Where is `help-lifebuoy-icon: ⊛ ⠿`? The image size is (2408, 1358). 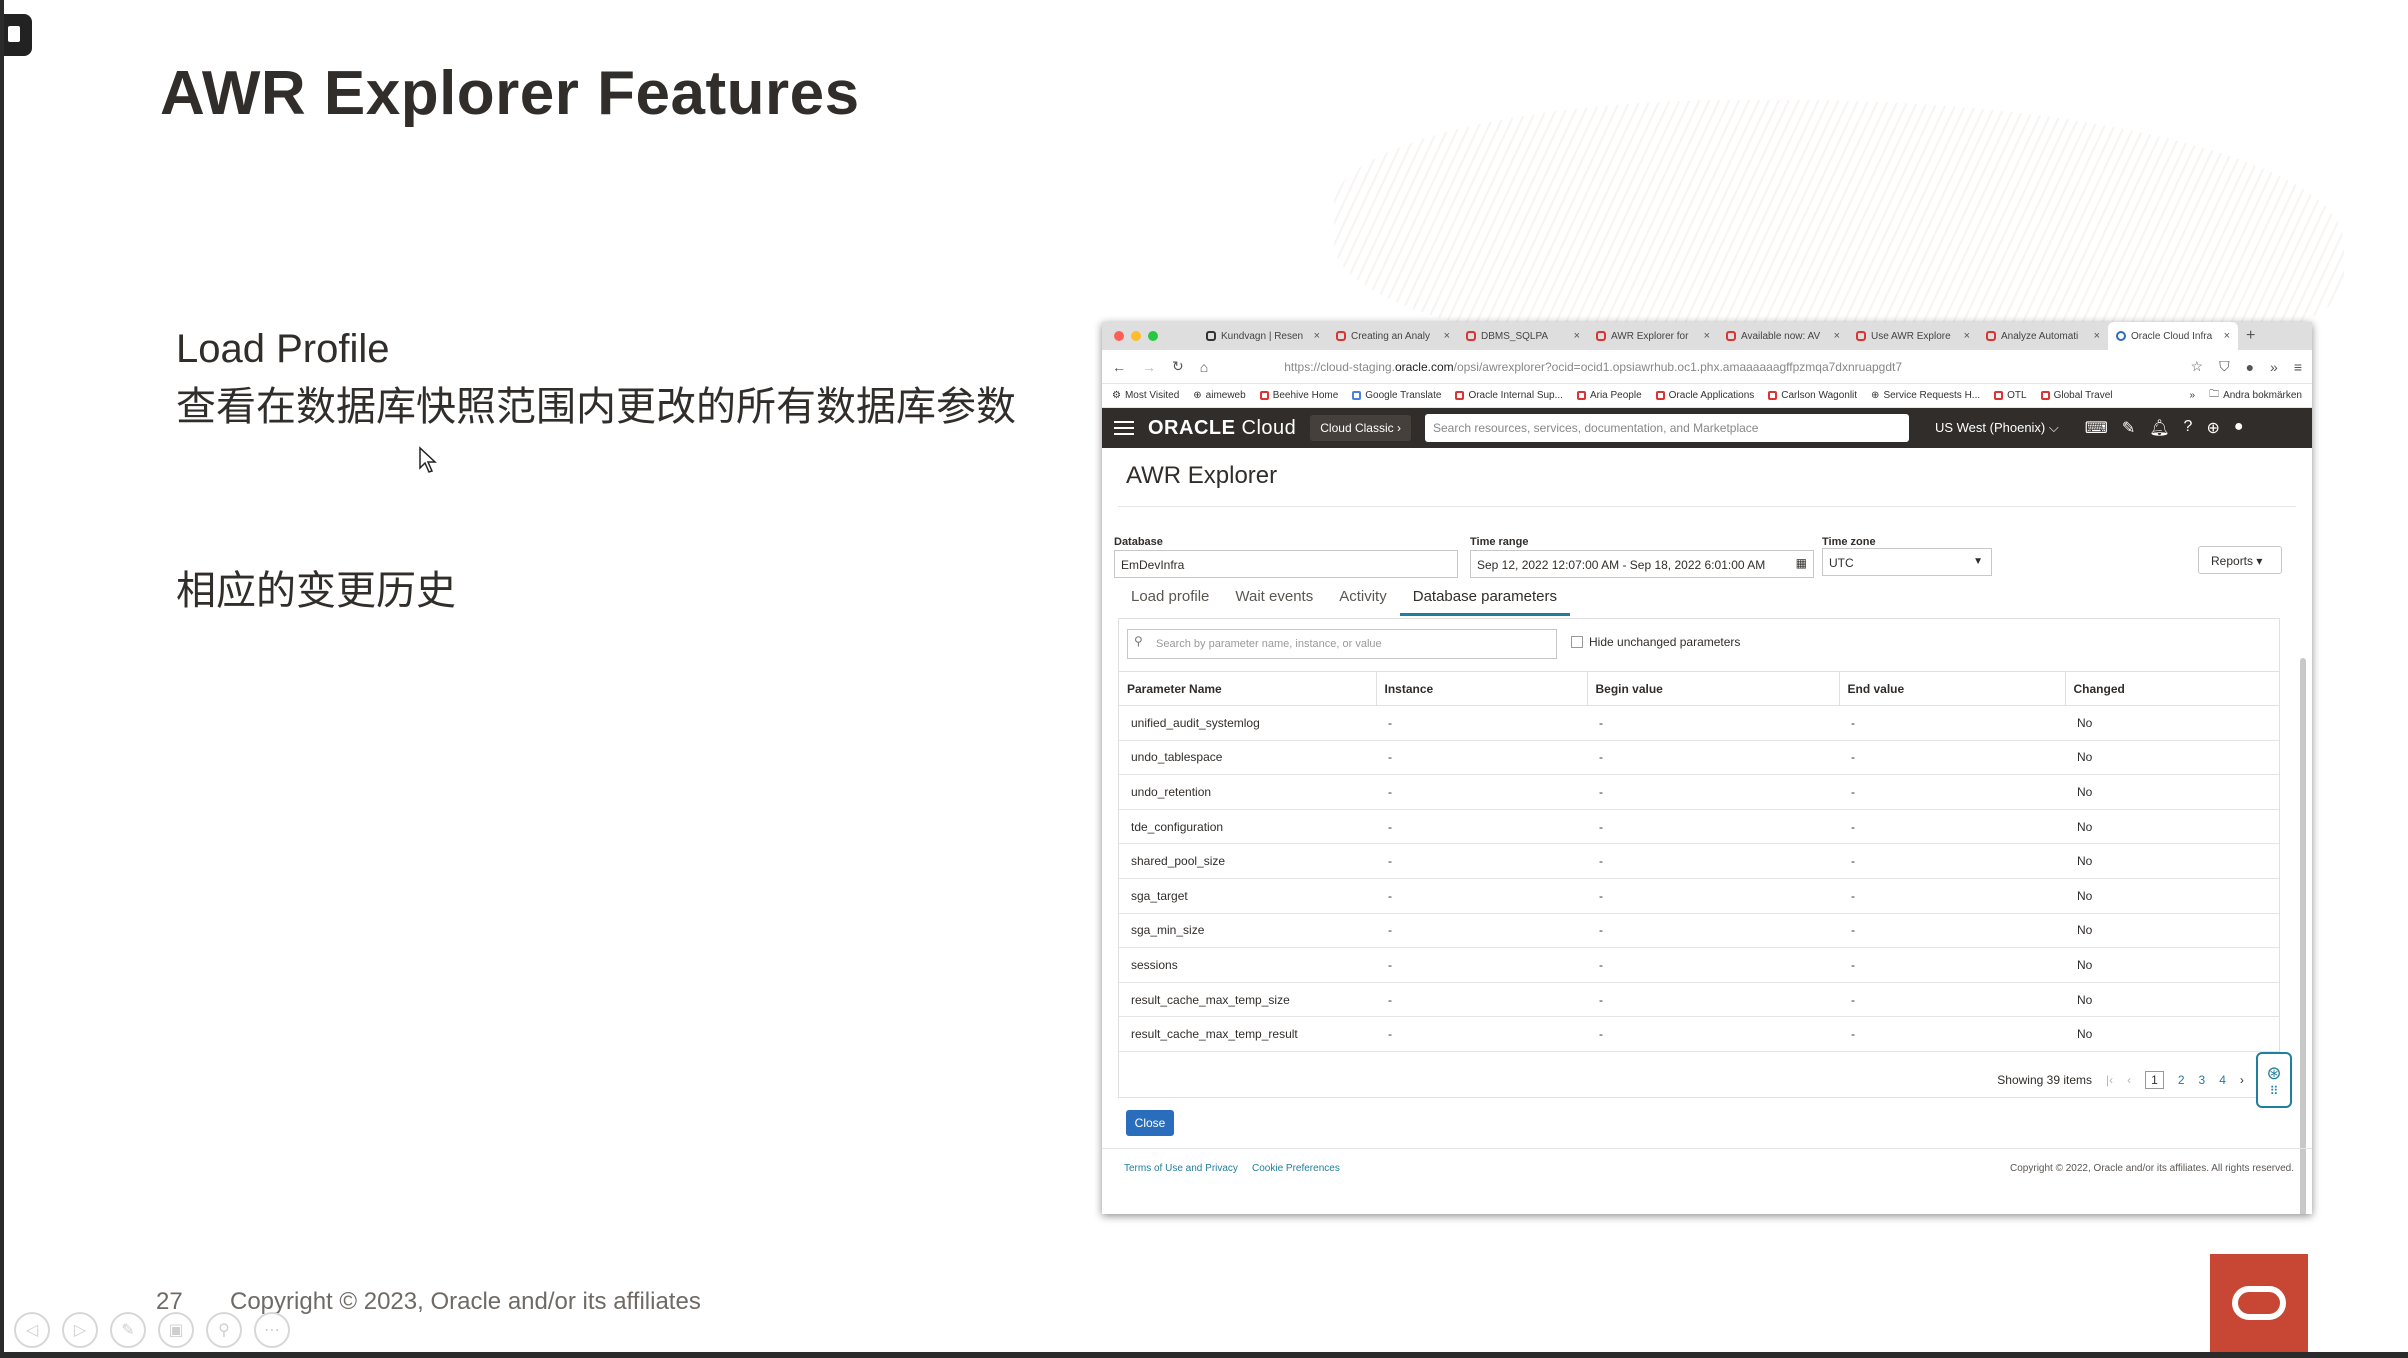 help-lifebuoy-icon: ⊛ ⠿ is located at coordinates (2274, 1080).